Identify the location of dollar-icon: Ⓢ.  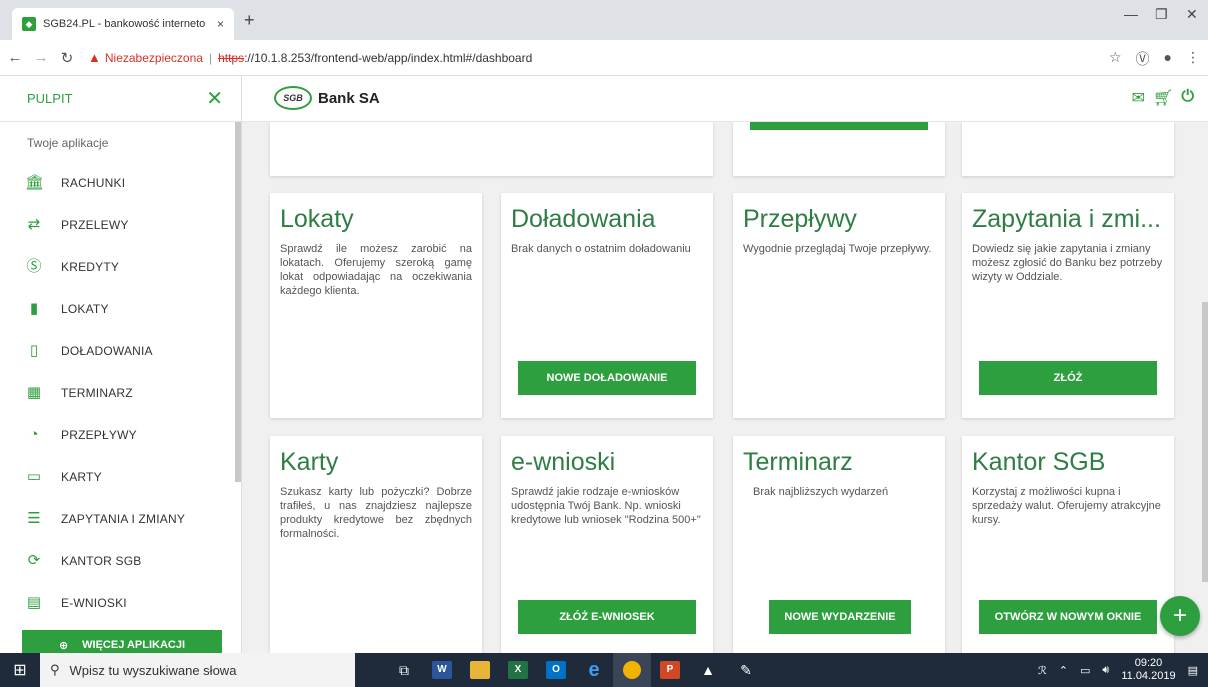
(34, 266).